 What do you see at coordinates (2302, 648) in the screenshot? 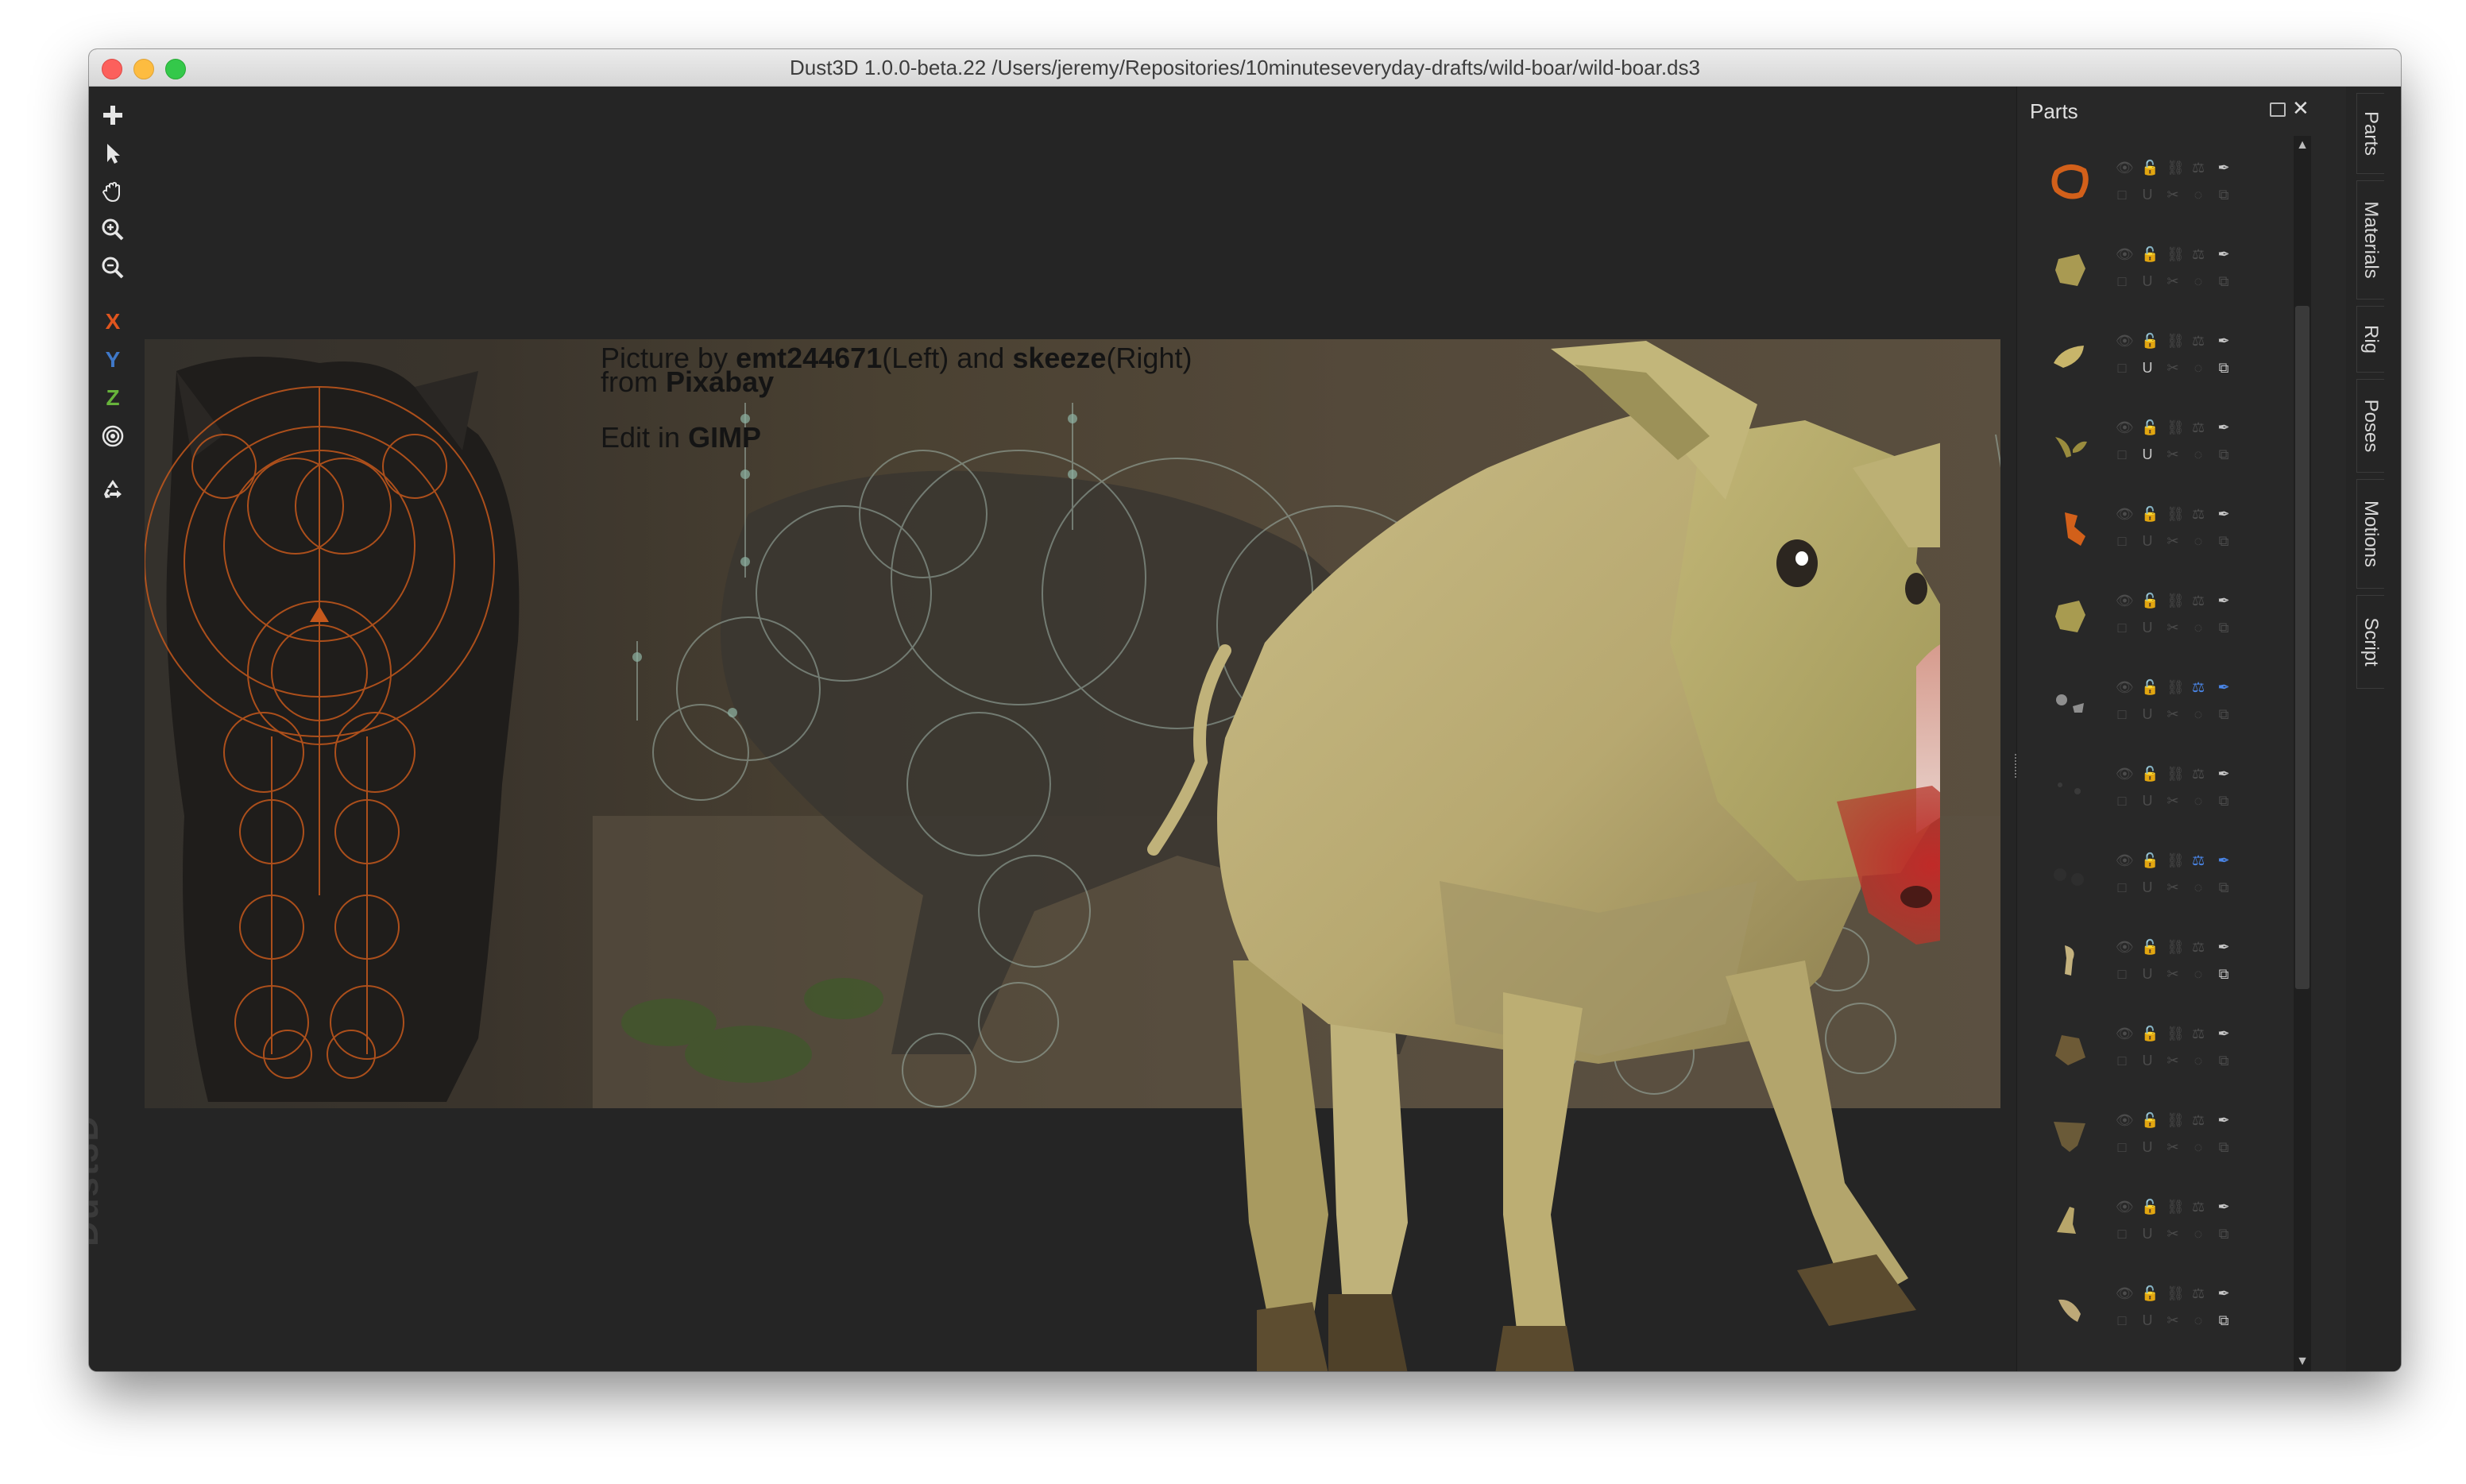
I see `scrollbar-thumb` at bounding box center [2302, 648].